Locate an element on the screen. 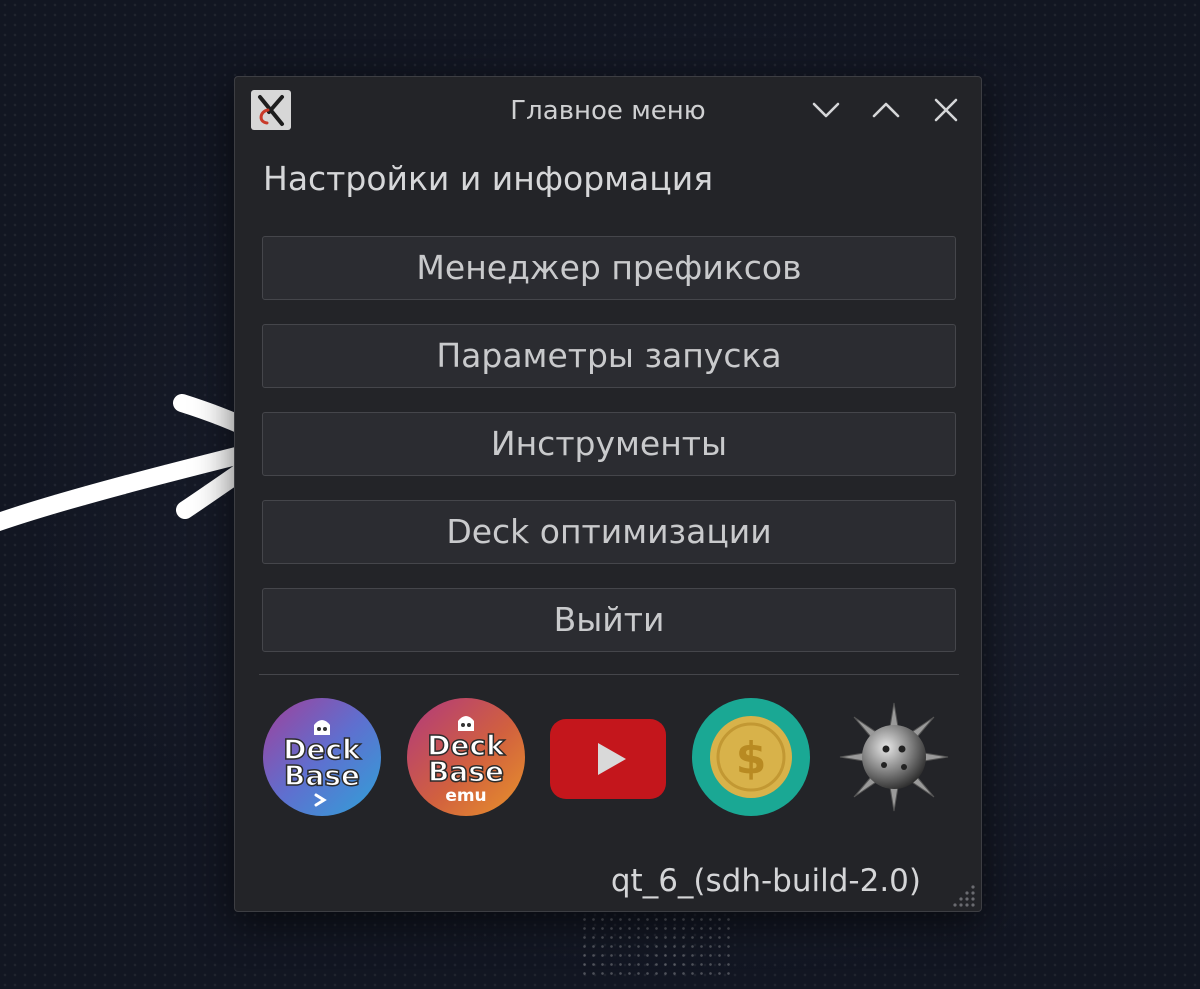 The height and width of the screenshot is (989, 1200). youtube-icon is located at coordinates (608, 759).